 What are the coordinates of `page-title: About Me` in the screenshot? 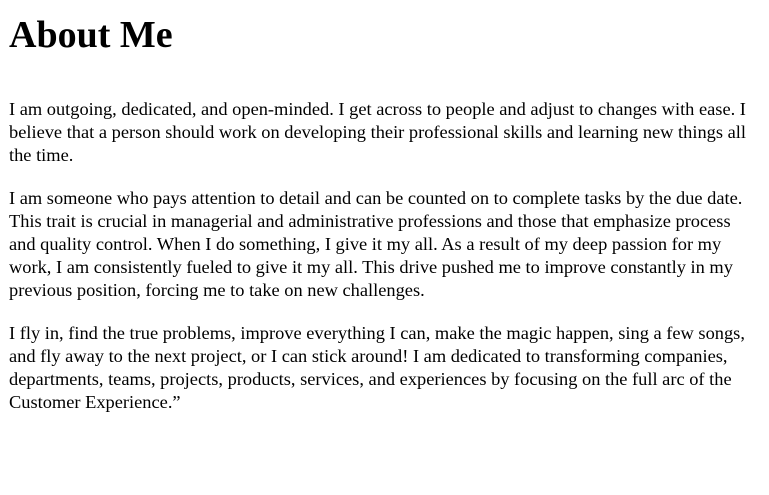 It's located at (91, 35).